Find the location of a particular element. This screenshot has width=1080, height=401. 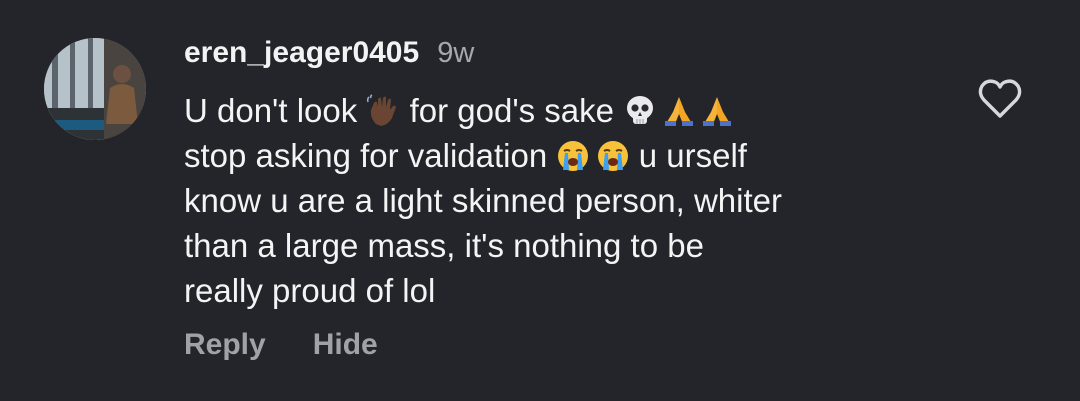

comment-text-segment: U don't look is located at coordinates (271, 110).